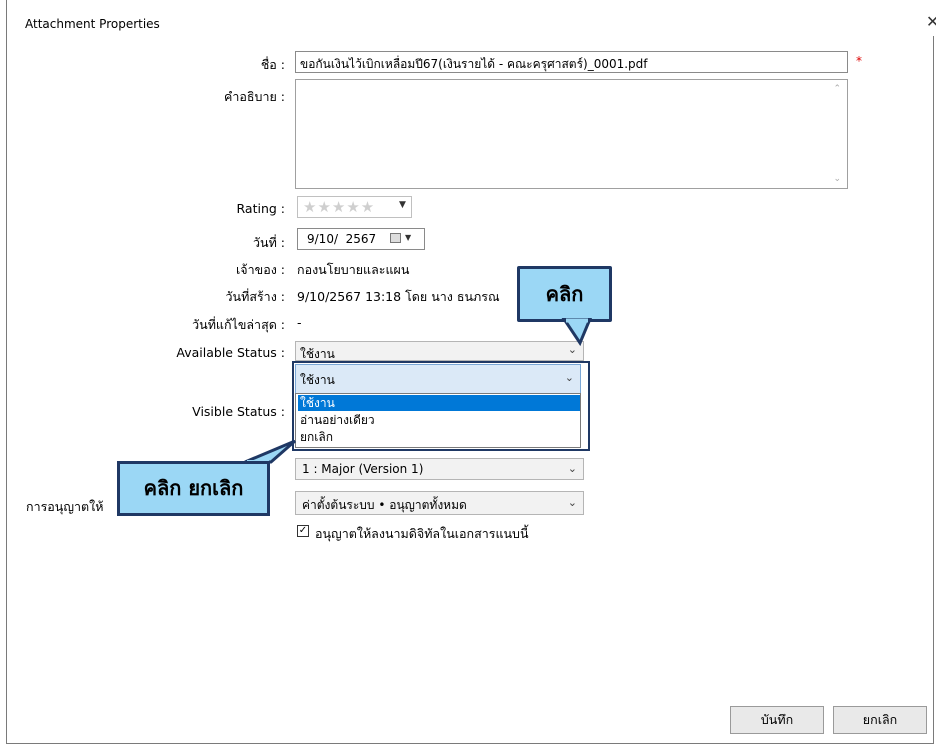  What do you see at coordinates (353, 269) in the screenshot?
I see `owner-value: กองนโยบายและแผน` at bounding box center [353, 269].